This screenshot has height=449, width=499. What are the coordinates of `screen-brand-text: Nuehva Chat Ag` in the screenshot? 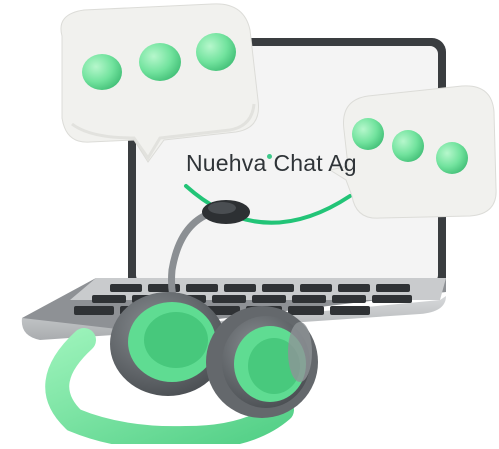 It's located at (271, 163).